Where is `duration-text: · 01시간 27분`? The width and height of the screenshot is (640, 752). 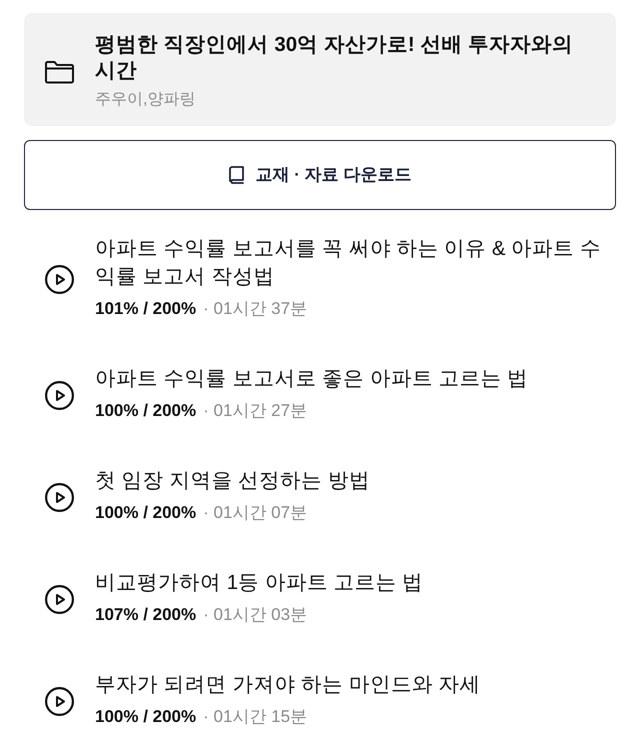
duration-text: · 01시간 27분 is located at coordinates (255, 411).